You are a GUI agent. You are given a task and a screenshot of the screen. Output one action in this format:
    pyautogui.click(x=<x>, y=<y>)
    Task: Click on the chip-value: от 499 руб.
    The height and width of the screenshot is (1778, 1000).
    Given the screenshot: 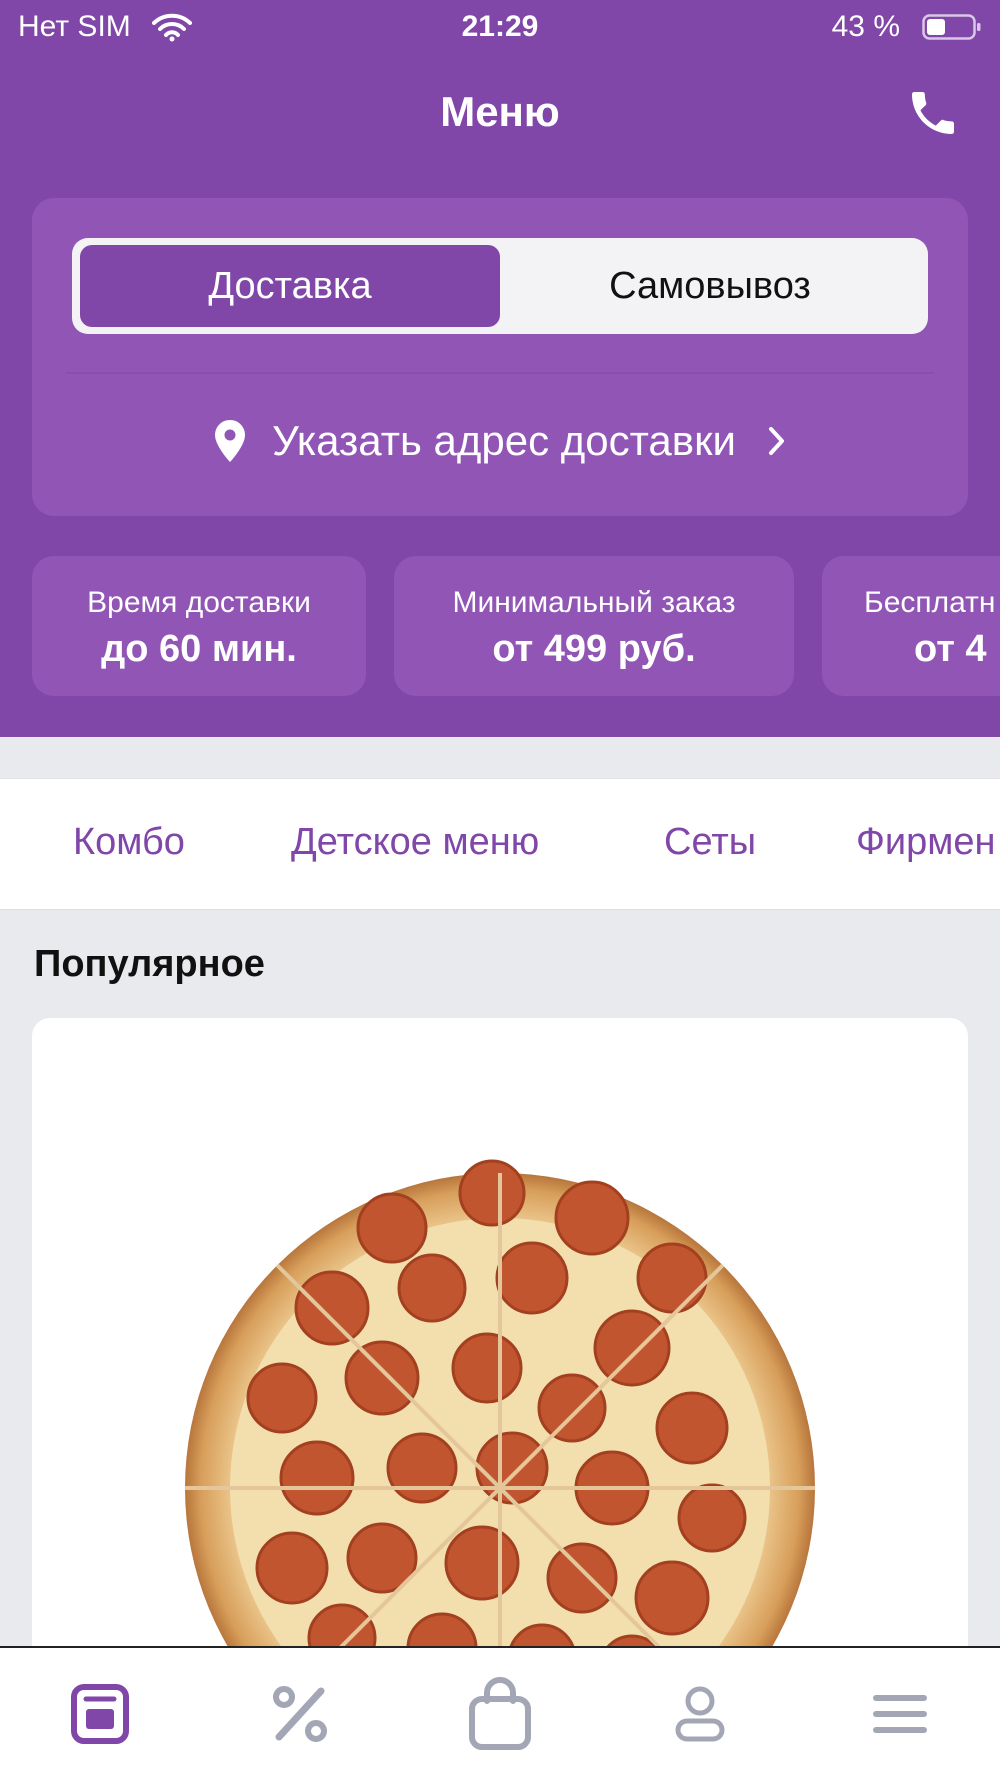 What is the action you would take?
    pyautogui.click(x=594, y=649)
    